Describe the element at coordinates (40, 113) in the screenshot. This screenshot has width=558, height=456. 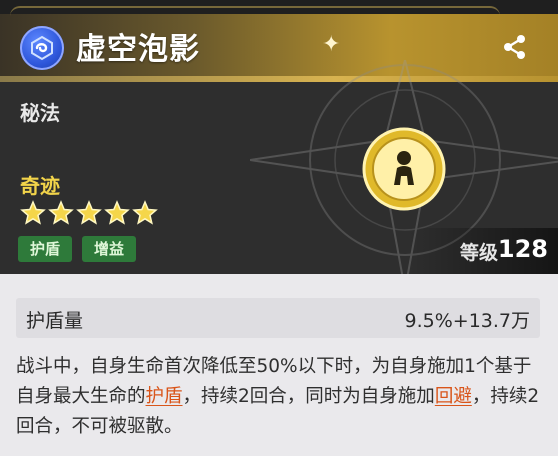
I see `skill-category: 秘法` at that location.